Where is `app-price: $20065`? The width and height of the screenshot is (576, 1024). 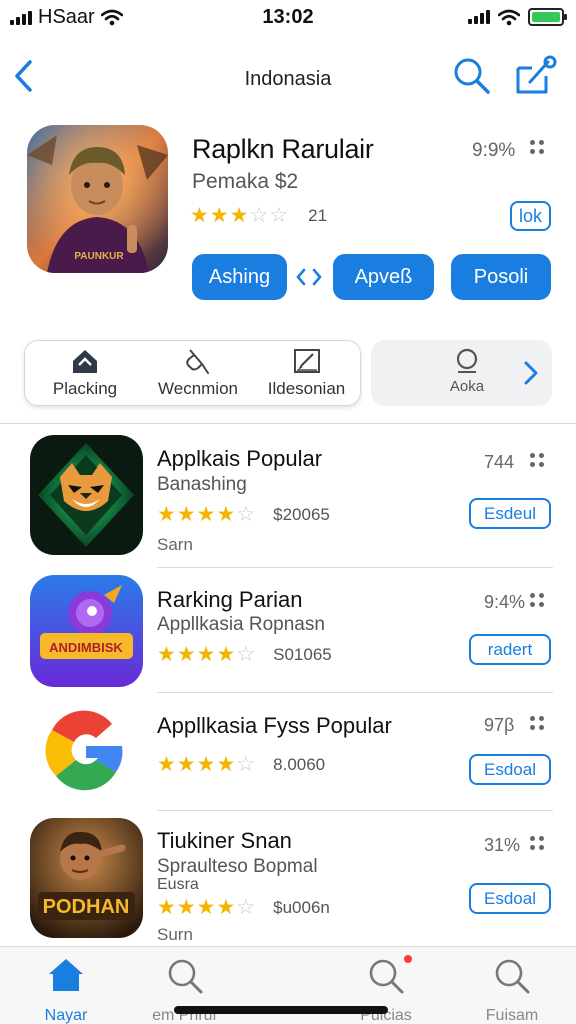 app-price: $20065 is located at coordinates (301, 514).